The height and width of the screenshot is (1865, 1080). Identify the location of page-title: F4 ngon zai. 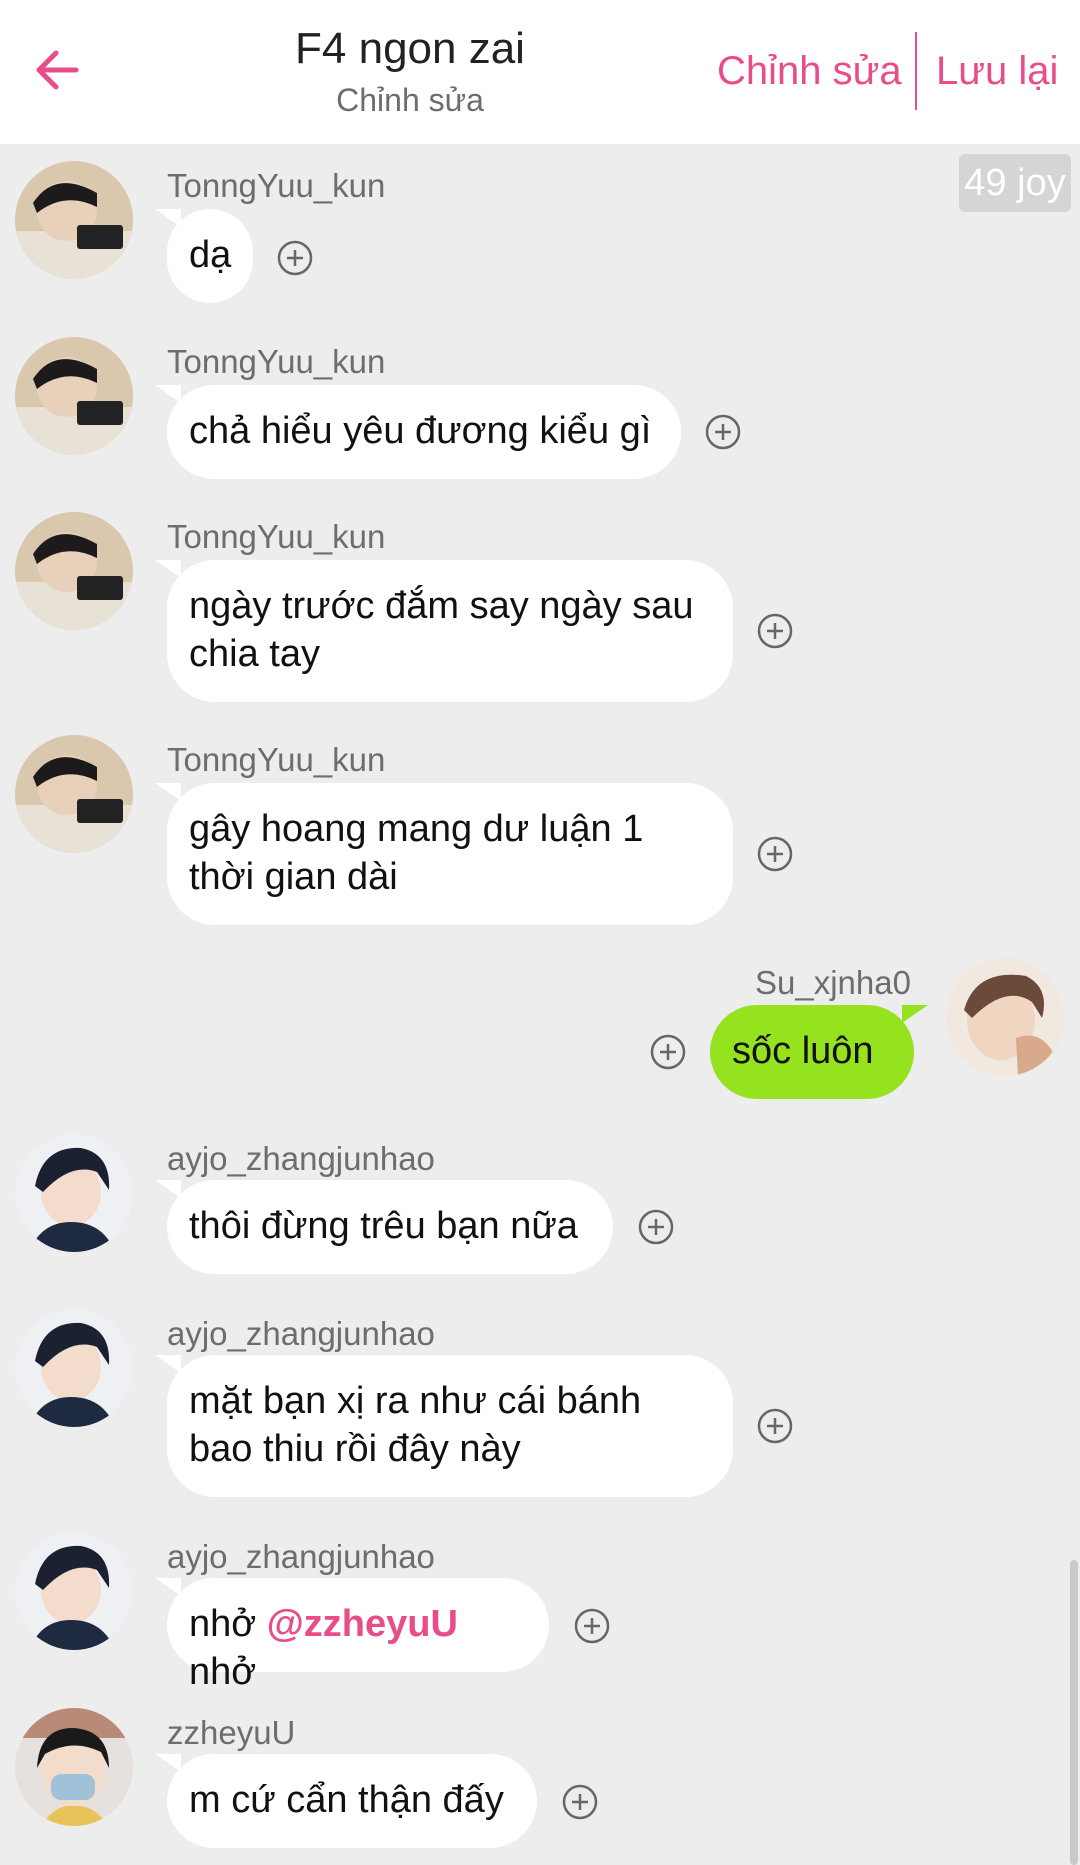
(410, 48).